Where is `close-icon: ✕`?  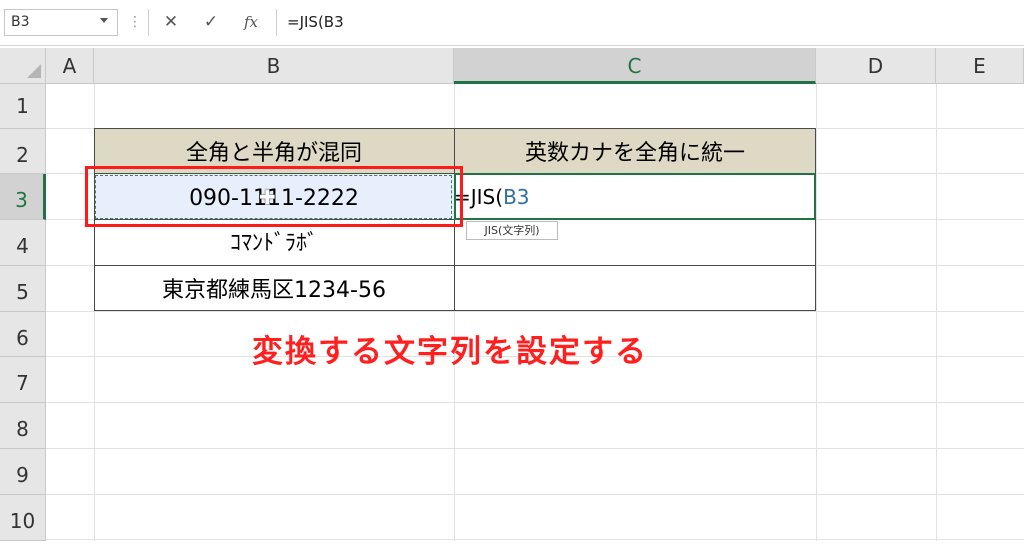 close-icon: ✕ is located at coordinates (171, 22).